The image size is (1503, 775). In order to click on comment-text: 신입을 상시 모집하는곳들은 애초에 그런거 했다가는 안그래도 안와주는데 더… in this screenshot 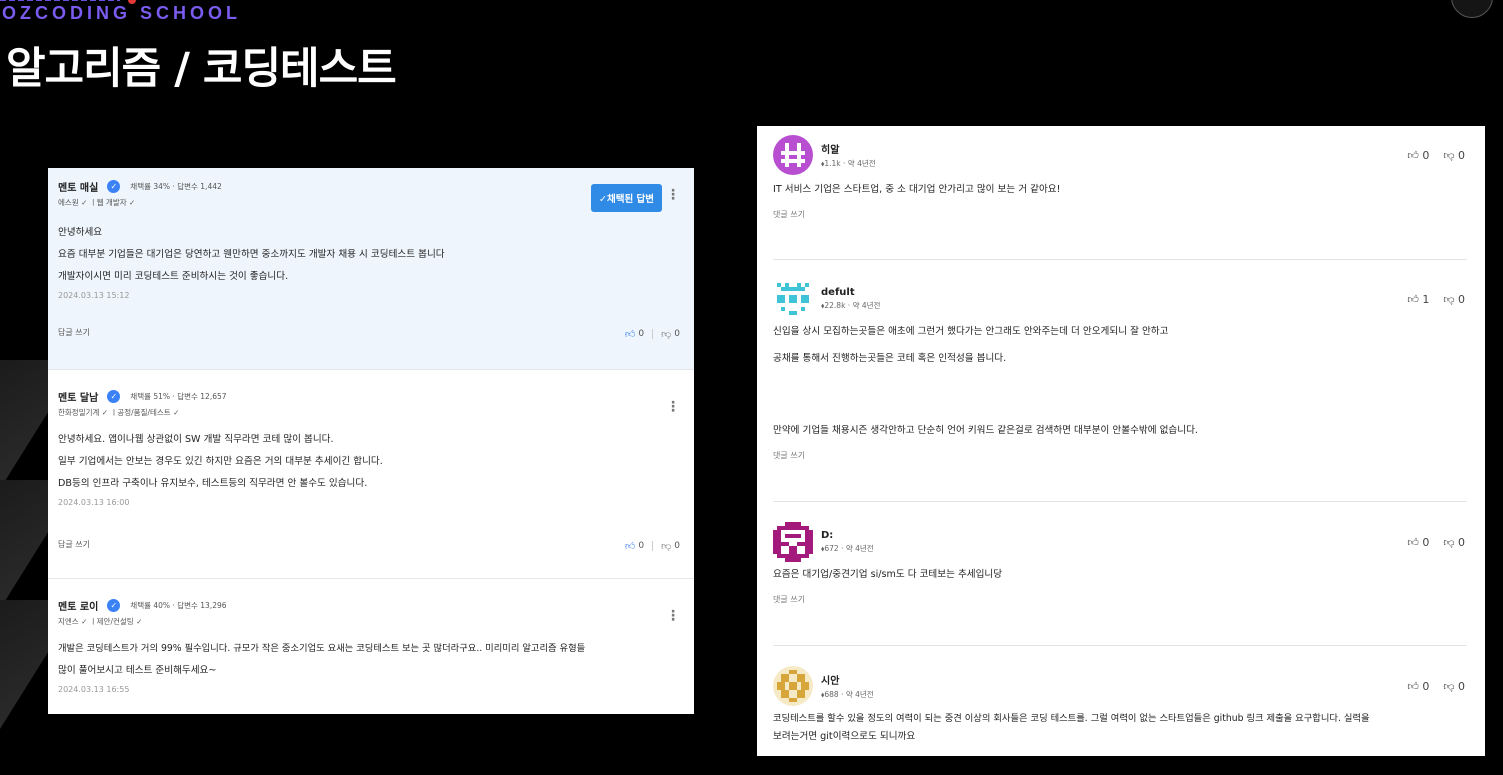, I will do `click(971, 331)`.